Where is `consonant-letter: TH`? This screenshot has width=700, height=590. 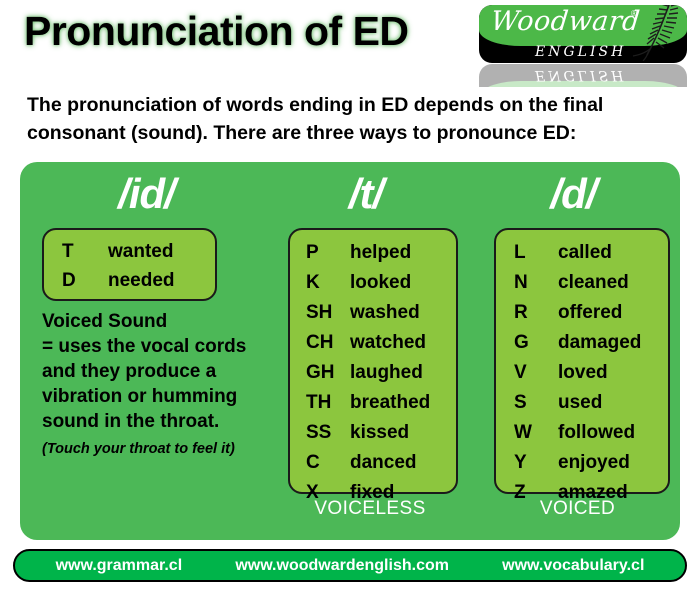 consonant-letter: TH is located at coordinates (319, 402).